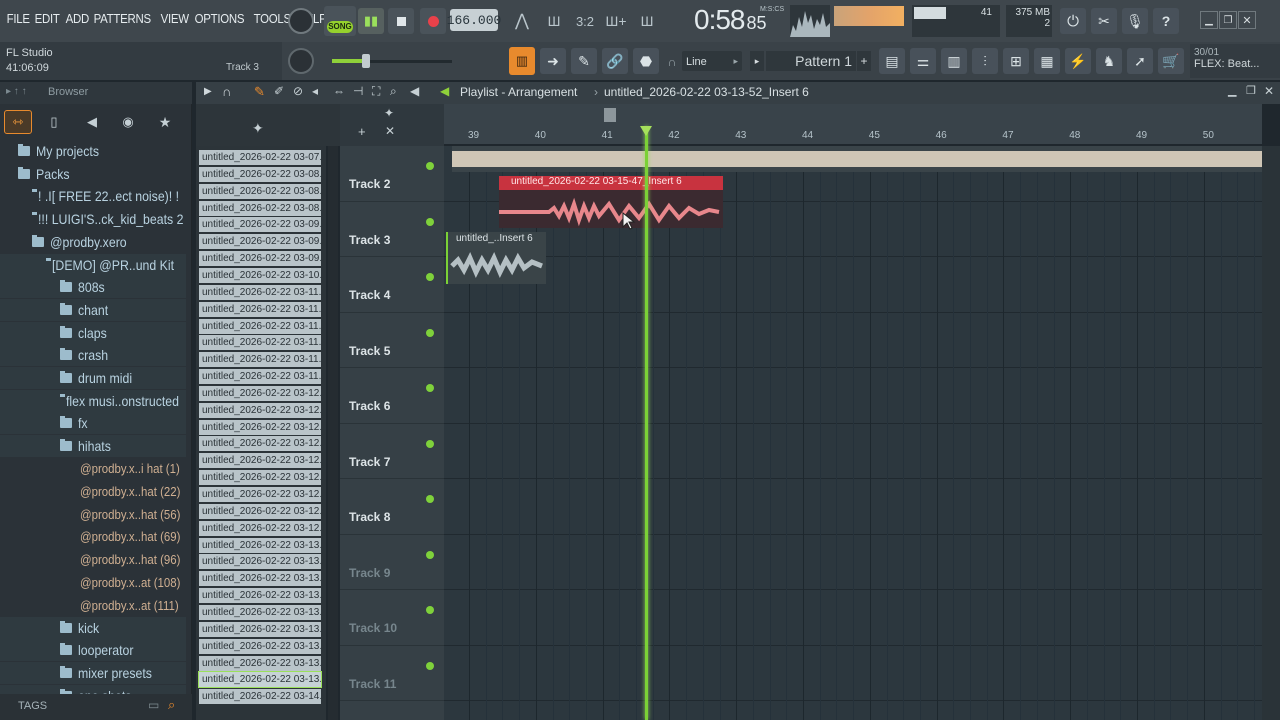  I want to click on step-edit-icon: Ш+, so click(616, 21).